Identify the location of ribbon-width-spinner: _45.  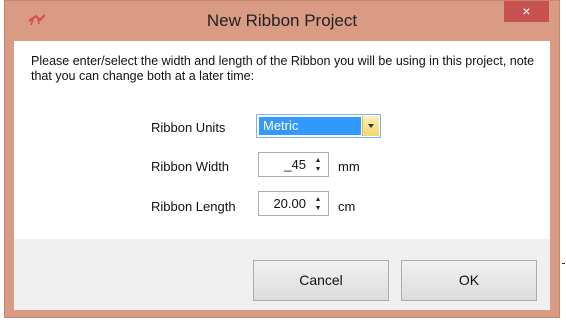
(293, 164).